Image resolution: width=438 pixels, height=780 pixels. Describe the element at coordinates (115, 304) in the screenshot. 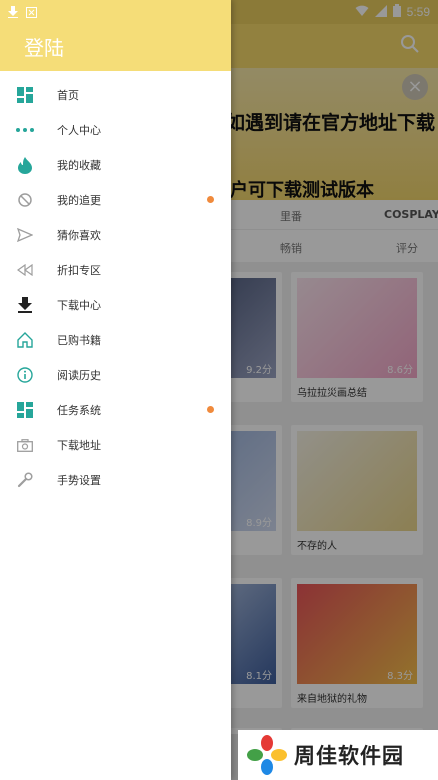

I see `menu-item-download-center: 下载中心` at that location.